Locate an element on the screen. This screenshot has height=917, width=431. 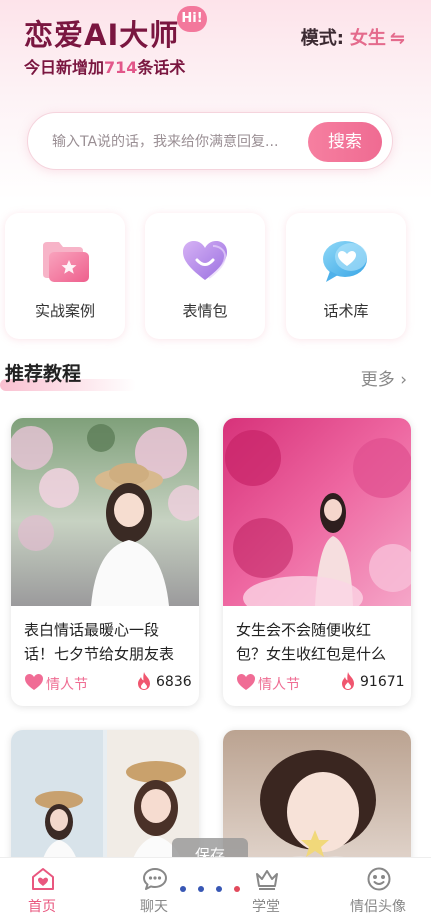
tab-home: 首页 is located at coordinates (42, 887).